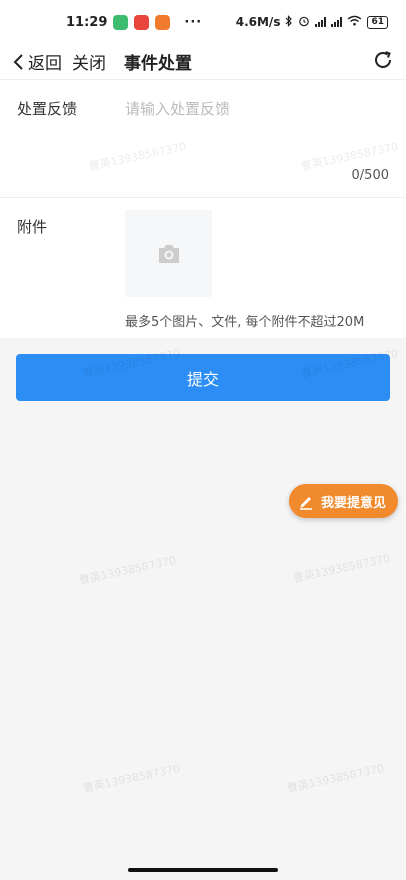 The width and height of the screenshot is (406, 880). I want to click on feedback-fab-button: 我要提意见, so click(343, 501).